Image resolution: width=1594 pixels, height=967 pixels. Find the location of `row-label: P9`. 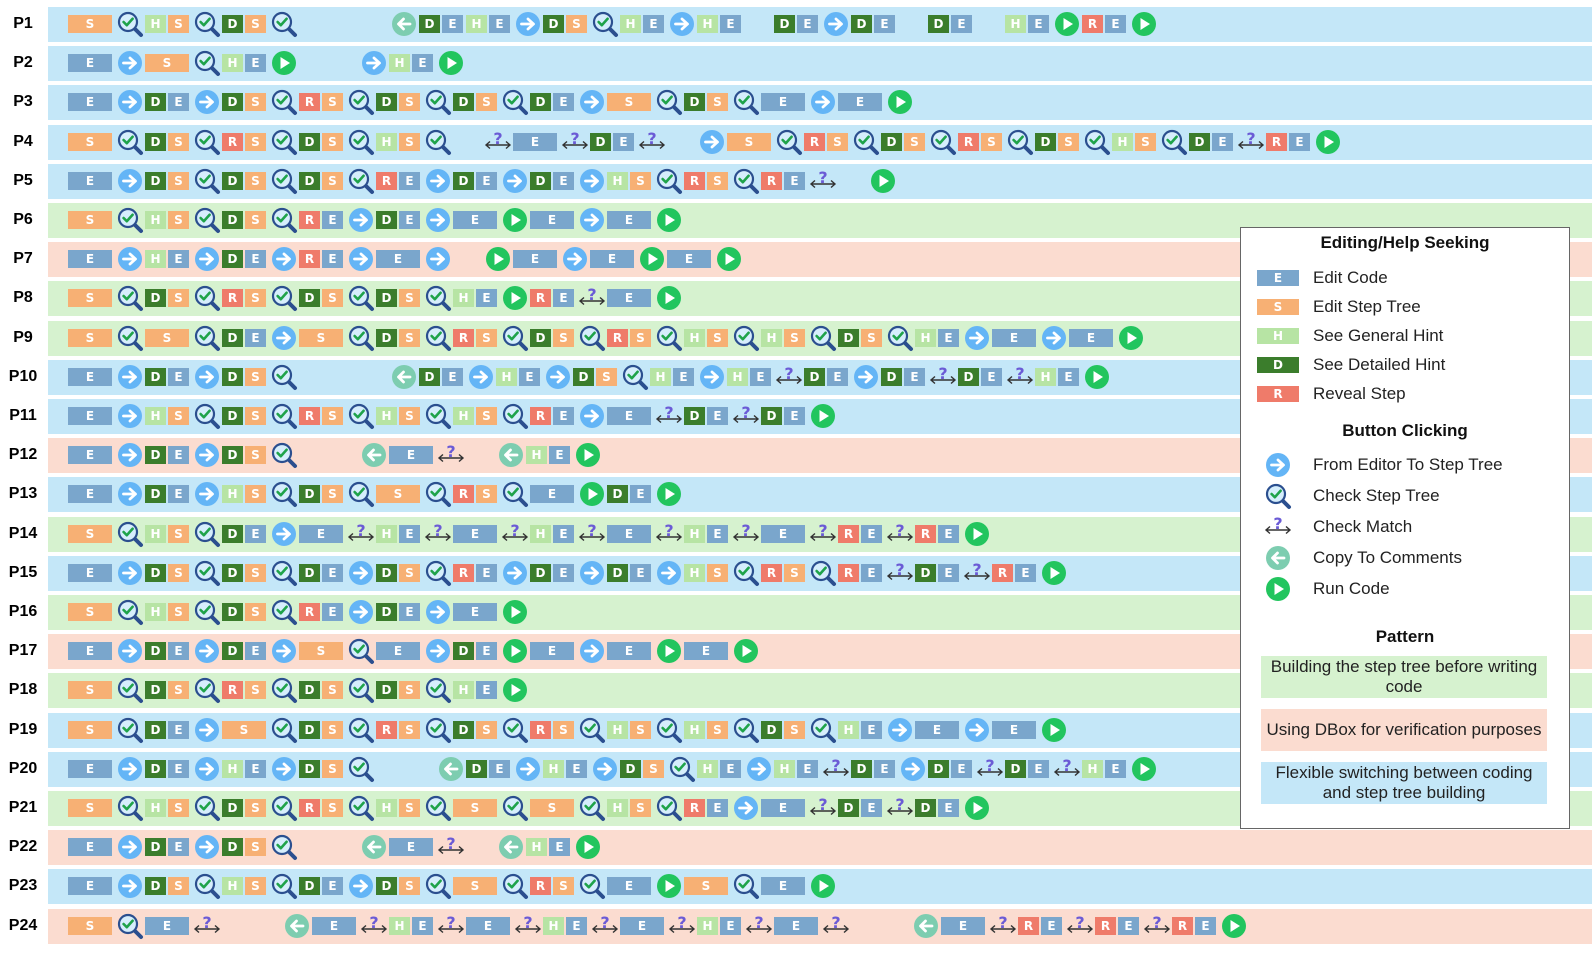

row-label: P9 is located at coordinates (23, 337).